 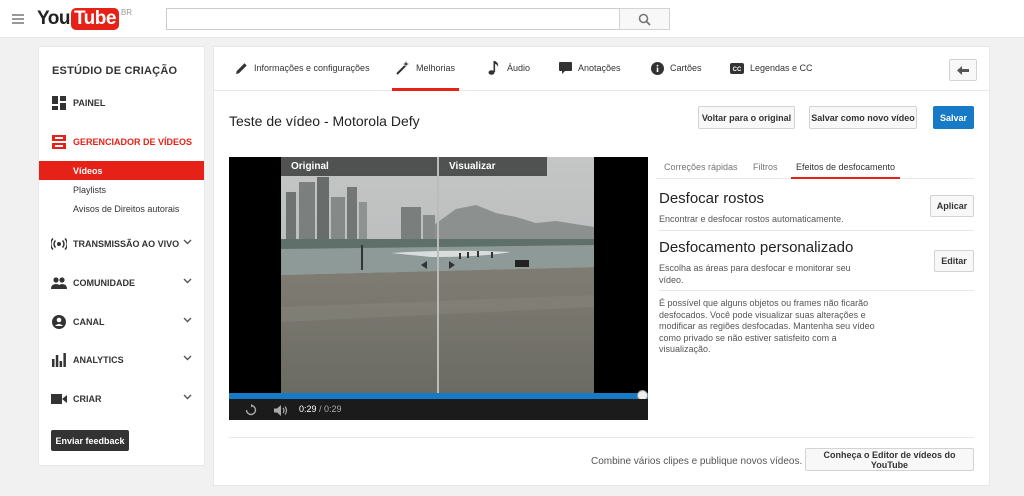 I want to click on masthead: You Tube BR, so click(x=512, y=19).